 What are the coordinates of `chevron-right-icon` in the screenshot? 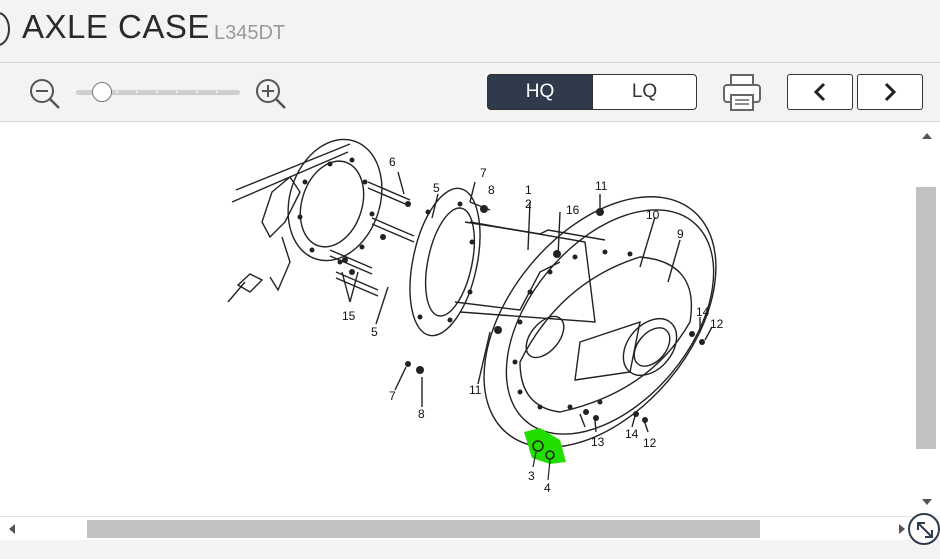 It's located at (890, 92).